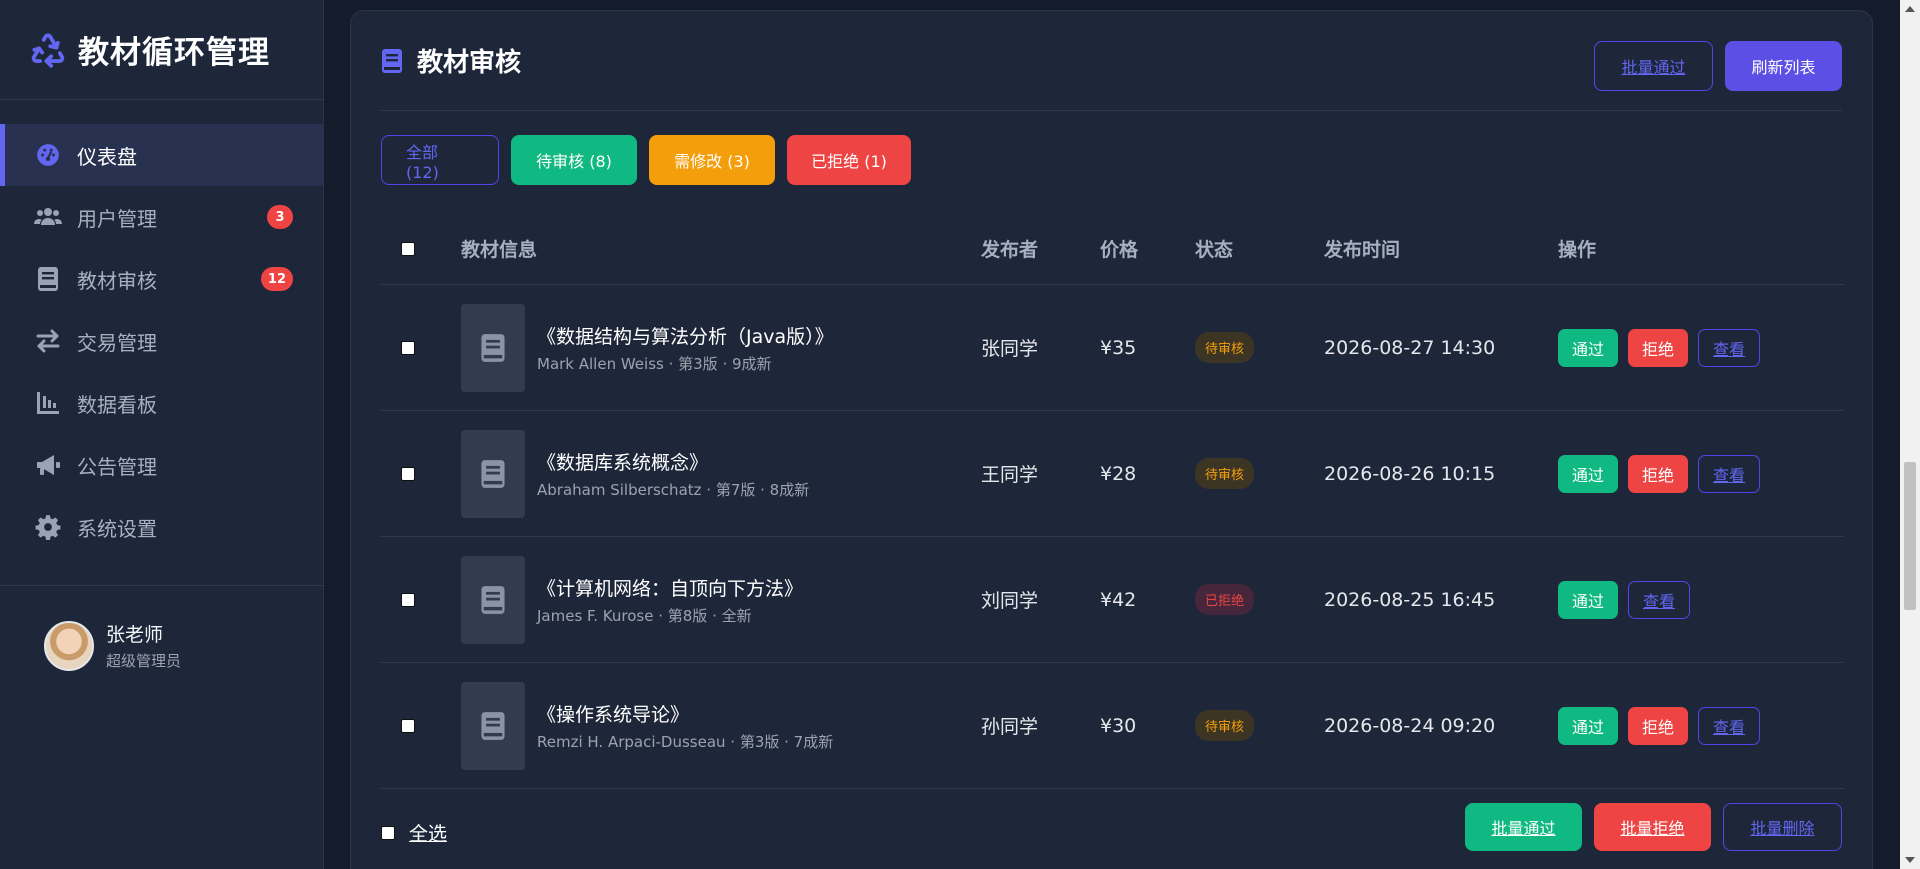 The image size is (1920, 869). I want to click on sidebar-divider, so click(161, 585).